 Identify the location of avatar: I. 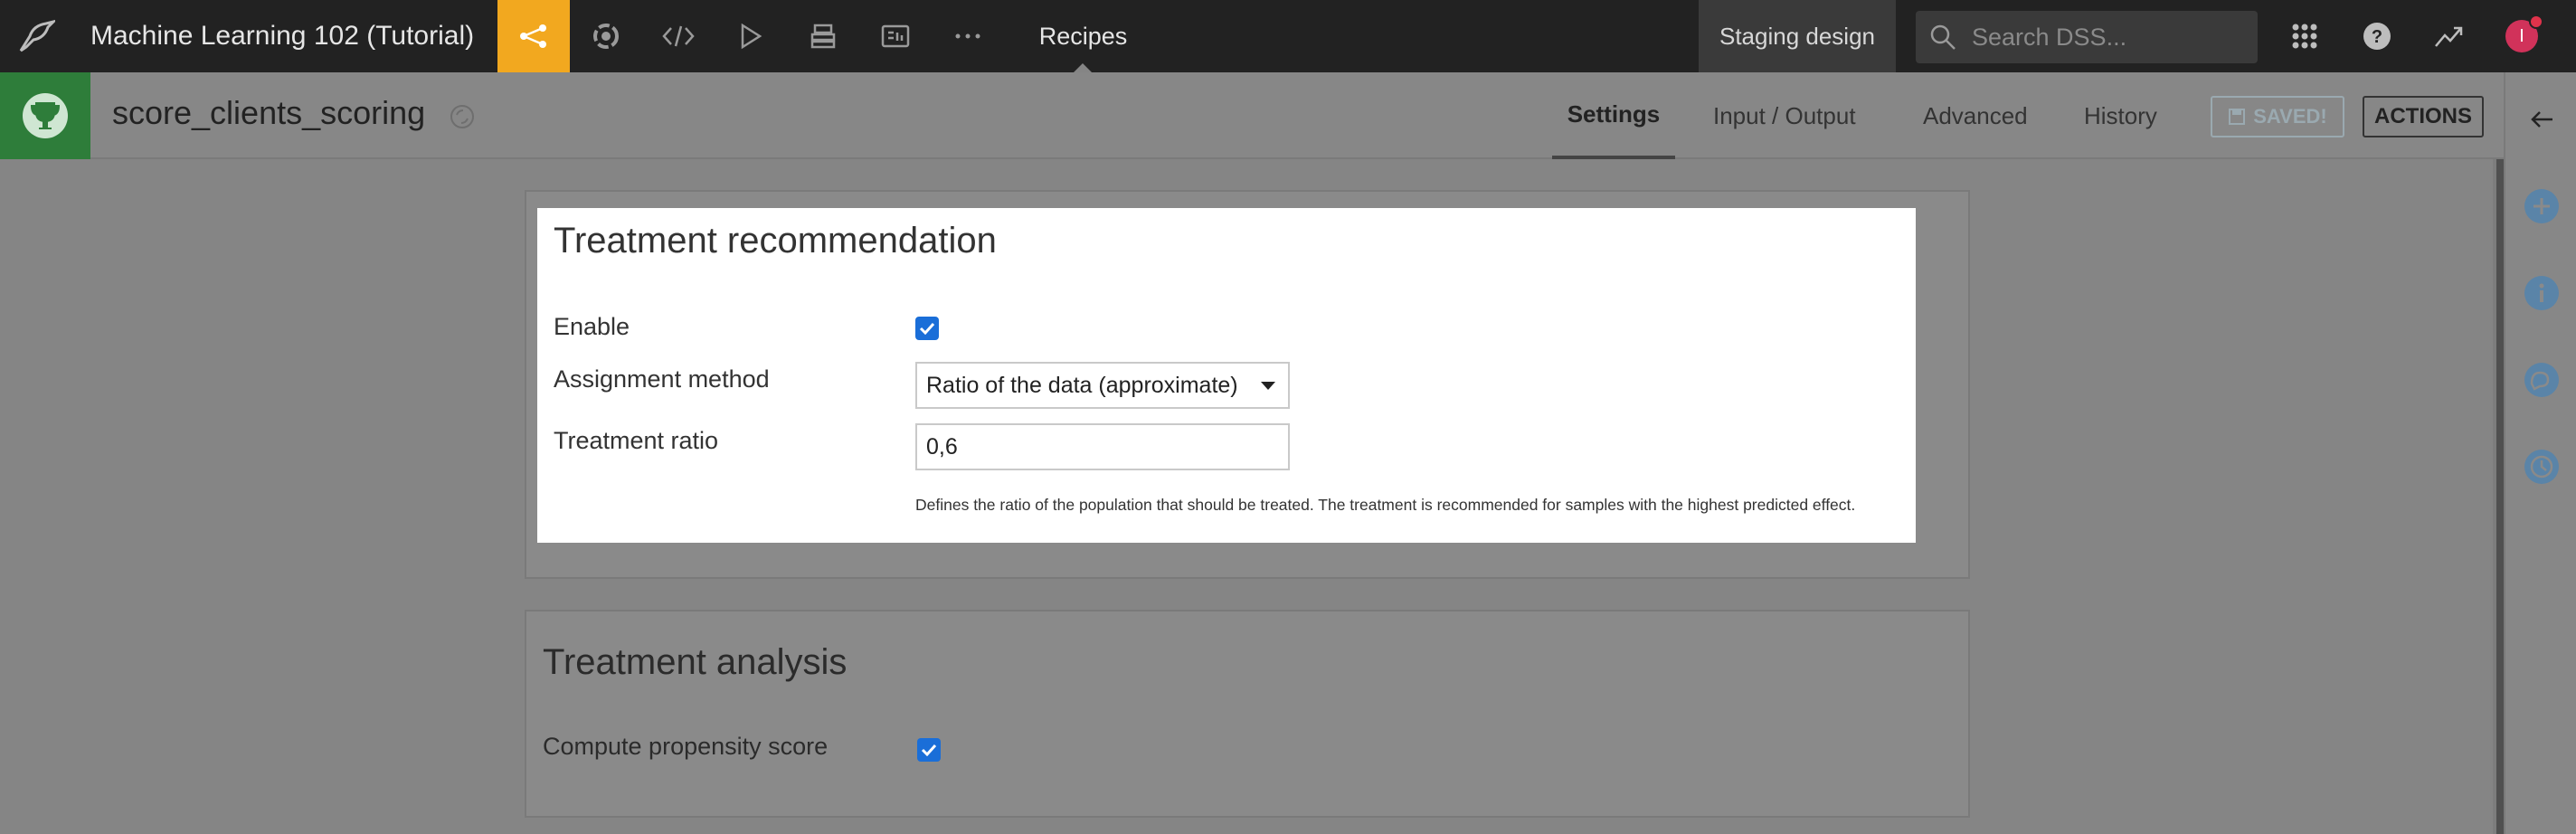
(2524, 33).